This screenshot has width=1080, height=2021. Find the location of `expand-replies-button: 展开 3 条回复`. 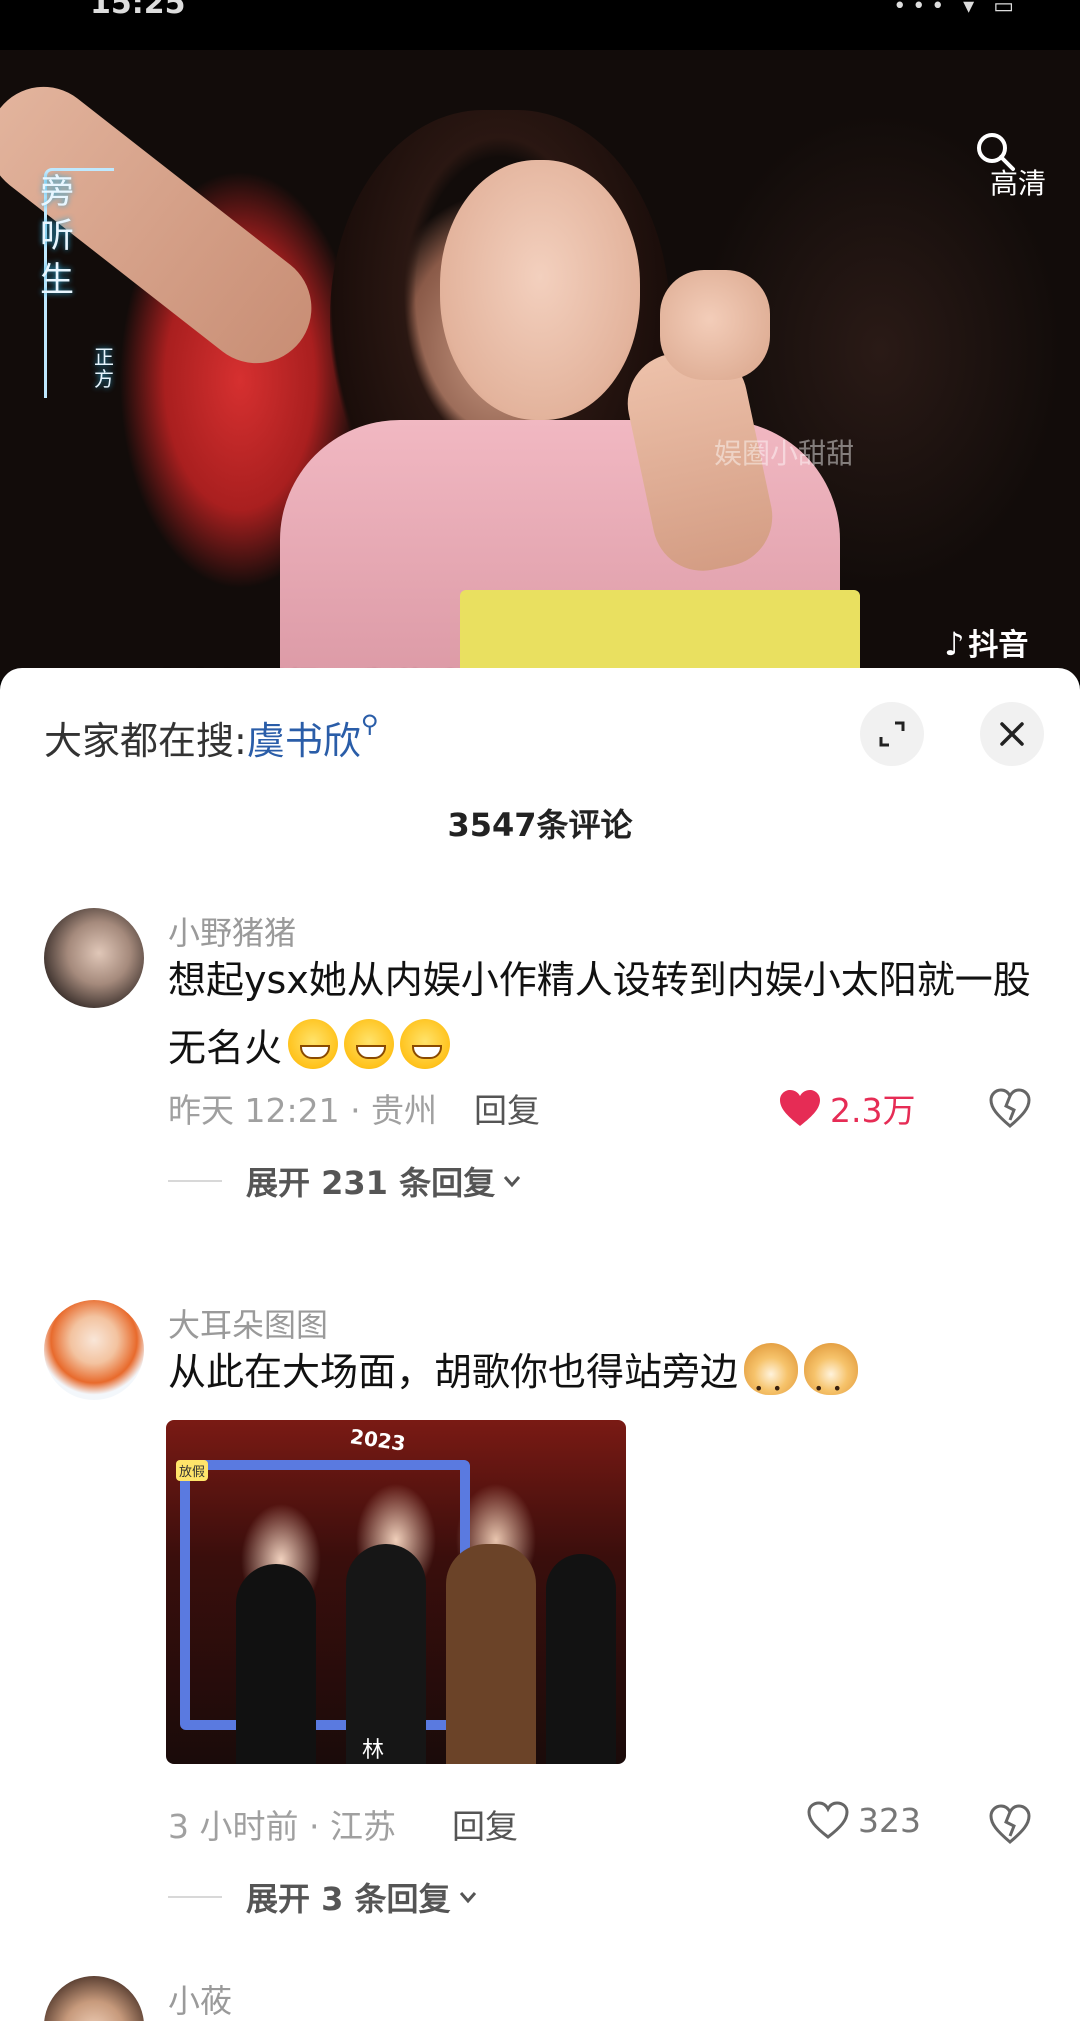

expand-replies-button: 展开 3 条回复 is located at coordinates (323, 1897).